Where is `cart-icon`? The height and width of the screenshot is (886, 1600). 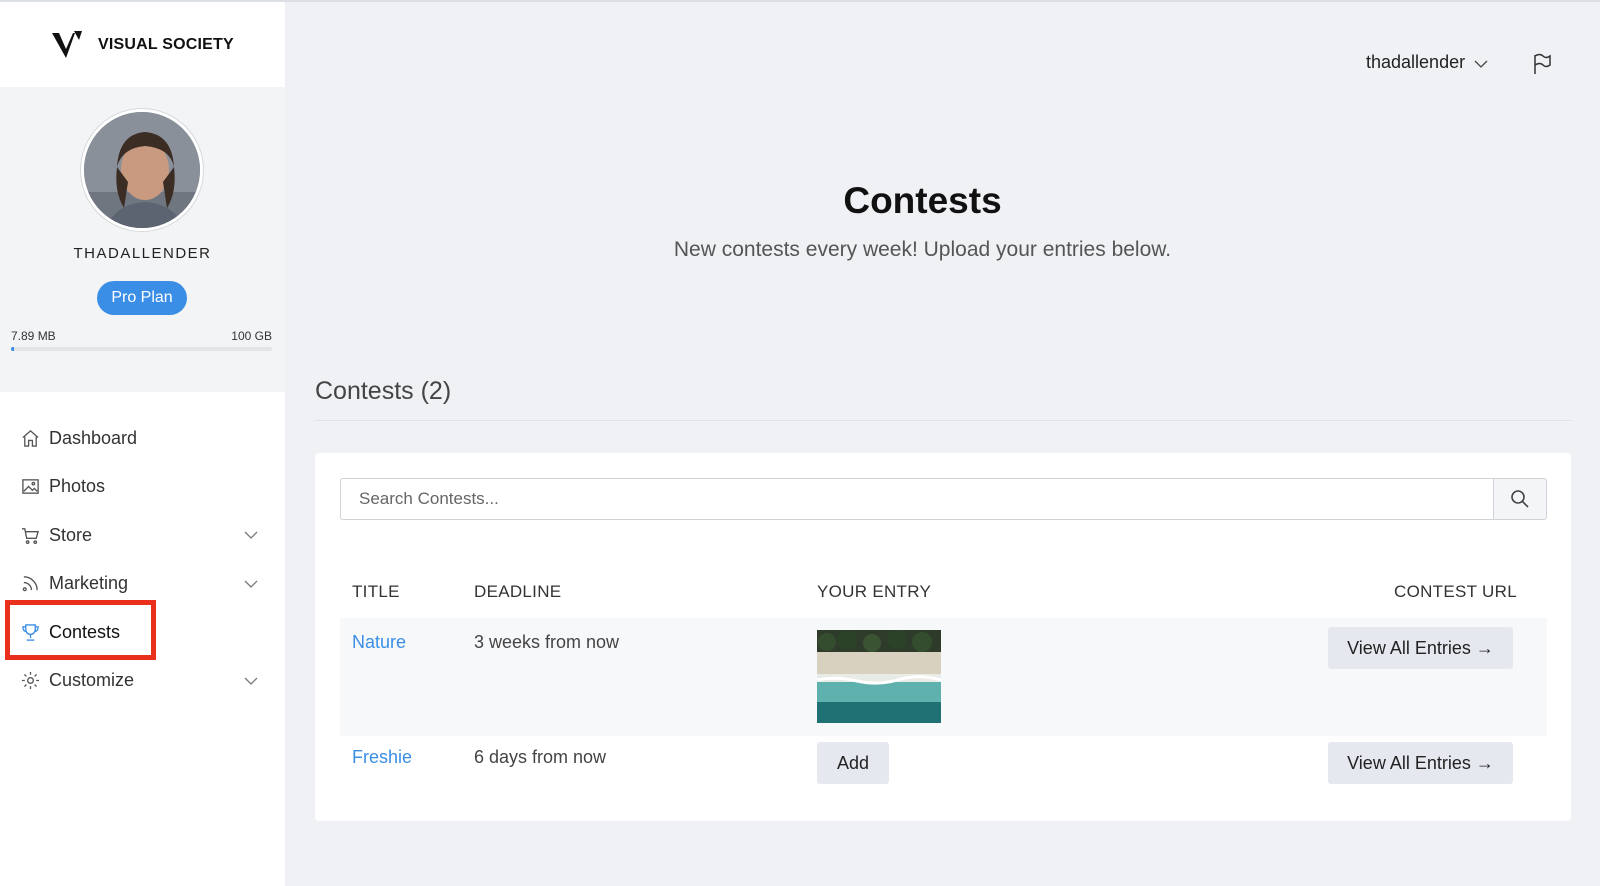
cart-icon is located at coordinates (30, 535).